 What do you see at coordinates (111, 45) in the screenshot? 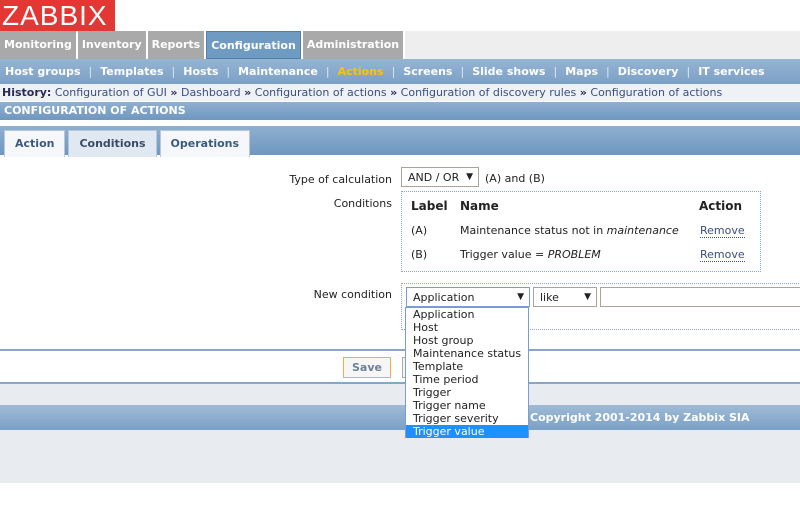
I see `menu-inventory: Inventory` at bounding box center [111, 45].